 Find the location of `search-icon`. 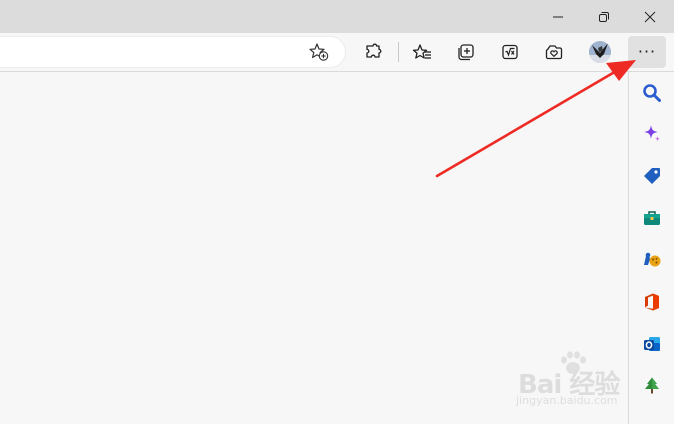

search-icon is located at coordinates (652, 93).